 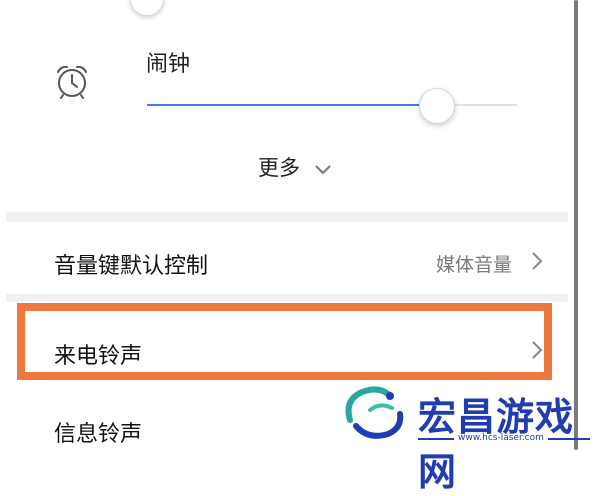 What do you see at coordinates (147, 8) in the screenshot?
I see `upper-slider-thumb` at bounding box center [147, 8].